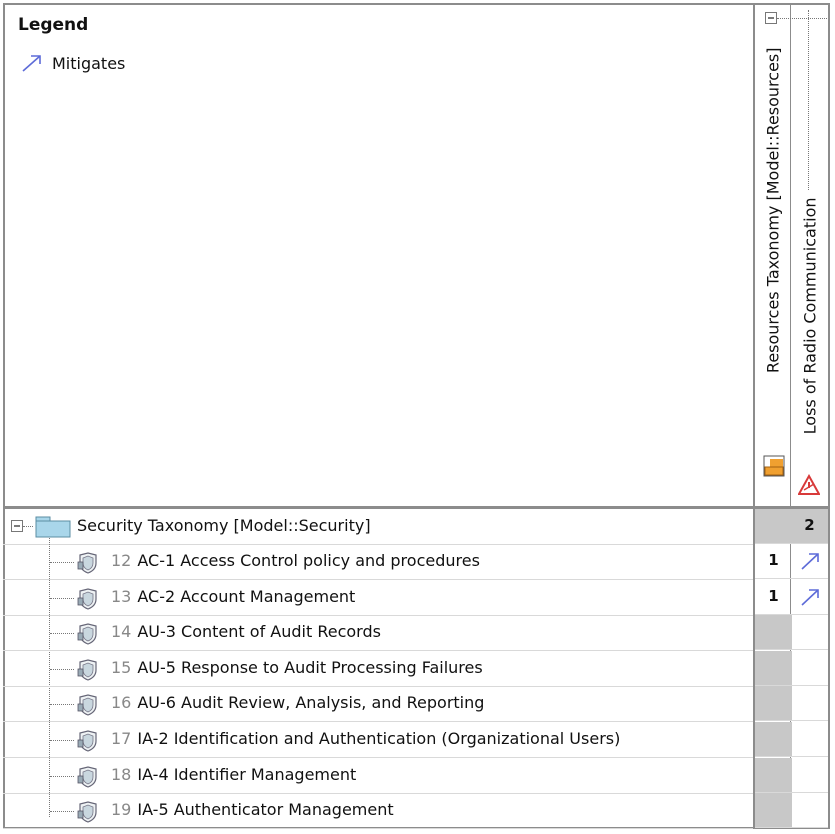 The width and height of the screenshot is (835, 834). I want to click on legend-item-label: Mitigates, so click(89, 63).